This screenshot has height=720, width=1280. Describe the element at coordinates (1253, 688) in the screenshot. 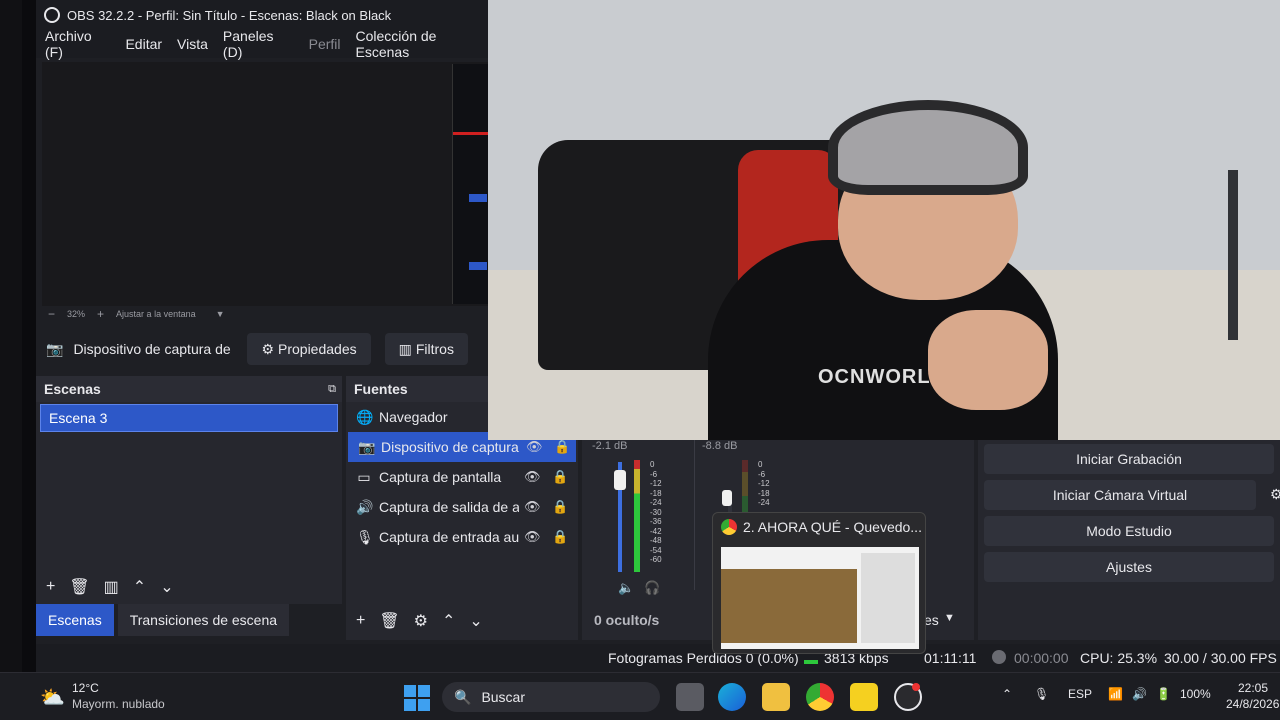

I see `clock-time: 22:05` at that location.